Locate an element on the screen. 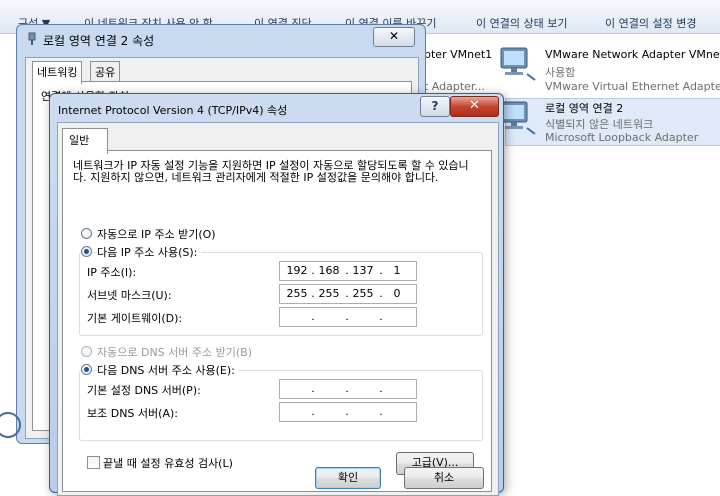 Image resolution: width=720 pixels, height=496 pixels. dns-auto-radio is located at coordinates (86, 351).